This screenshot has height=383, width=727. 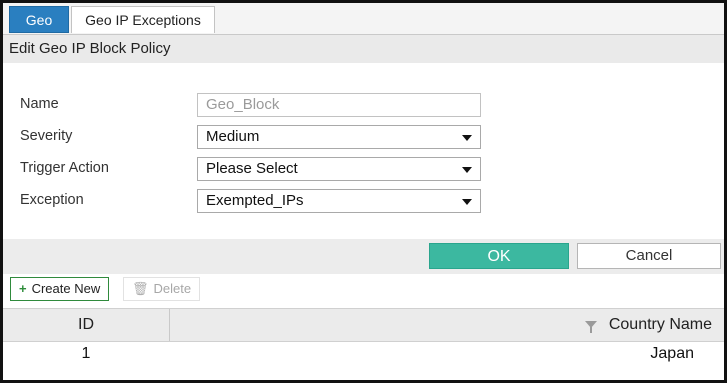 What do you see at coordinates (672, 353) in the screenshot?
I see `row-country: Japan` at bounding box center [672, 353].